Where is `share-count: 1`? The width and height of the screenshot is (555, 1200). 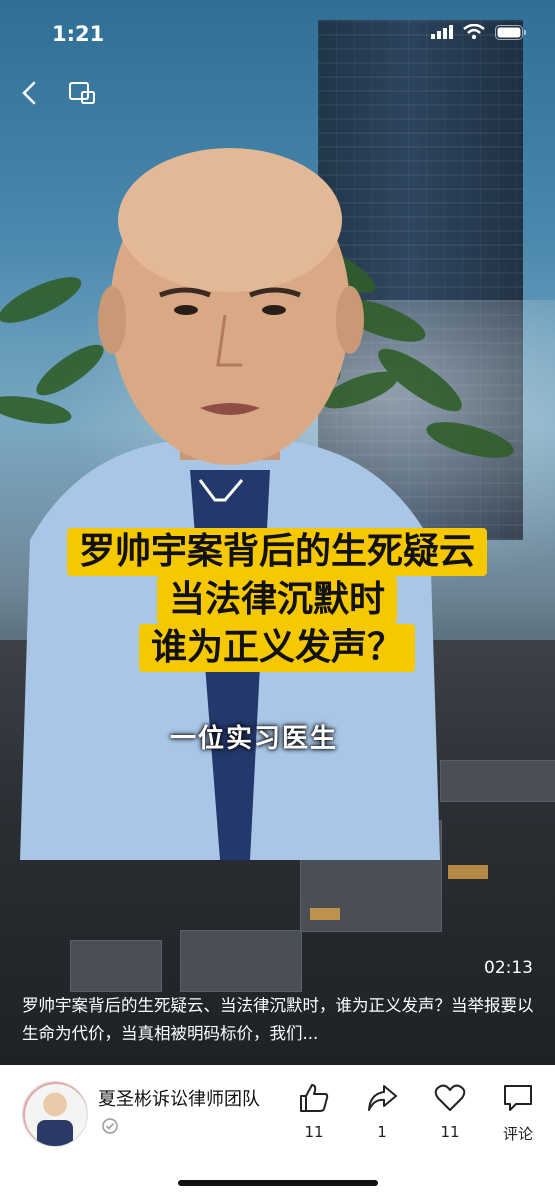 share-count: 1 is located at coordinates (382, 1132).